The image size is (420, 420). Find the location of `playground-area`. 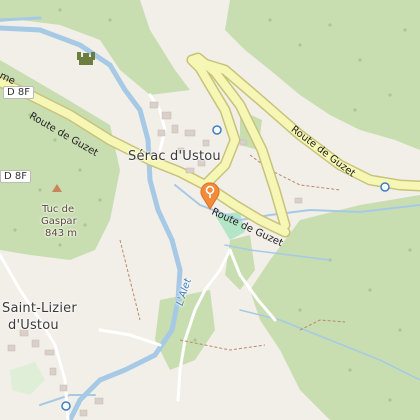

playground-area is located at coordinates (27, 378).